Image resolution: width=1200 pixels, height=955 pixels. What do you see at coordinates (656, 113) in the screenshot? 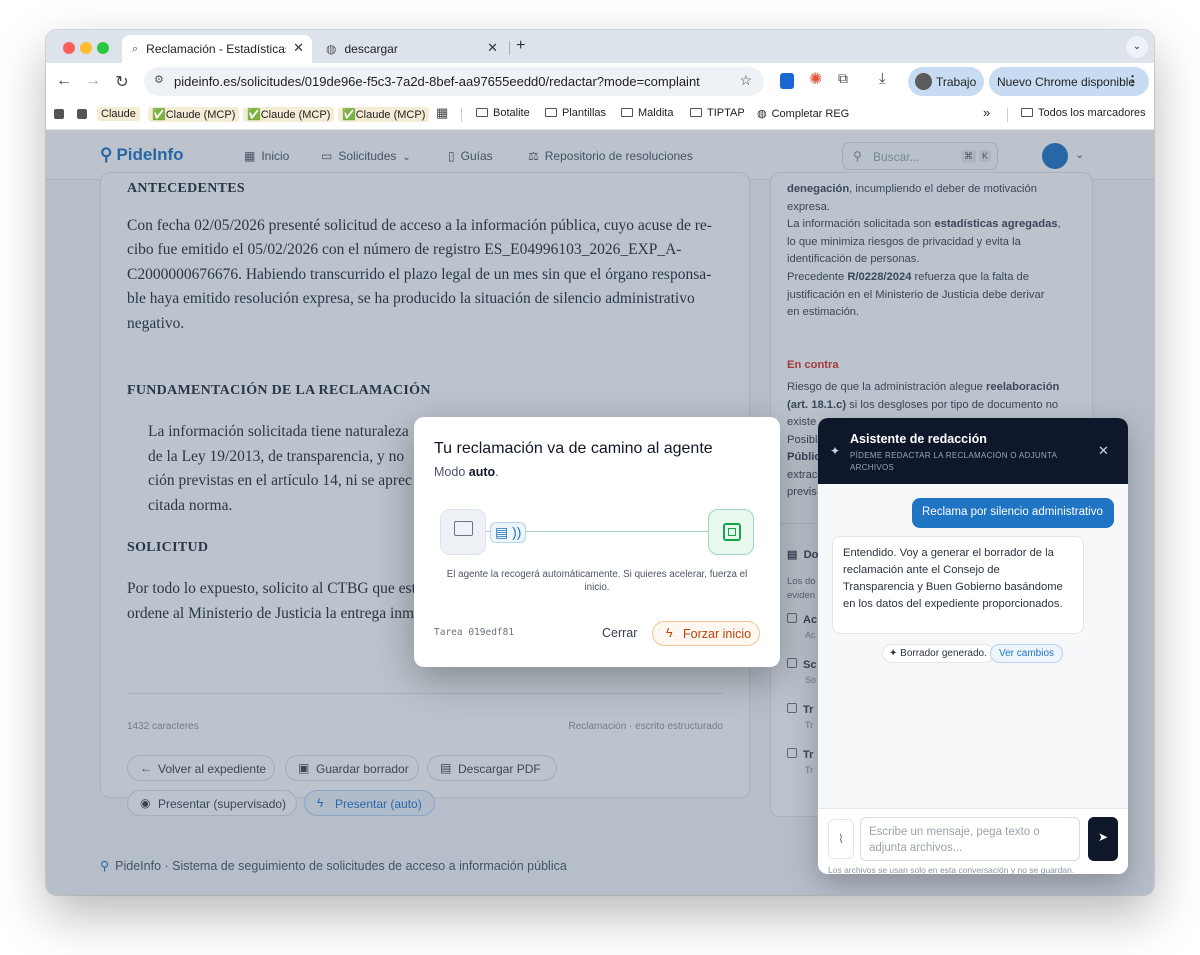
I see `bookmark-label: Maldita` at bounding box center [656, 113].